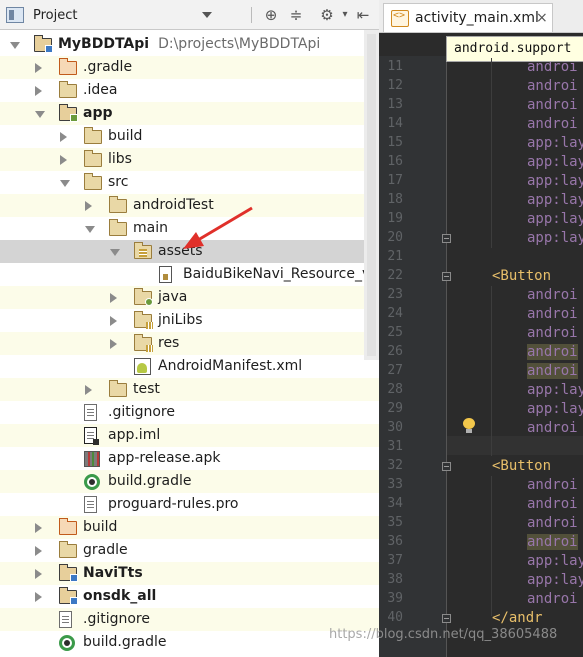 This screenshot has width=583, height=657. Describe the element at coordinates (469, 426) in the screenshot. I see `lightbulb-icon` at that location.